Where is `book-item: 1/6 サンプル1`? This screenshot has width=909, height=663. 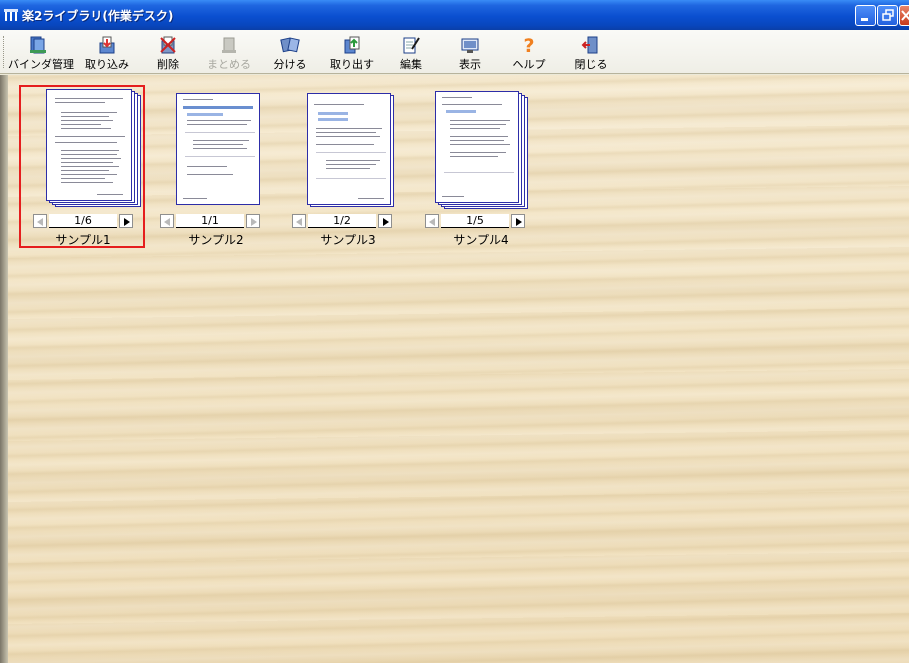
book-item: 1/6 サンプル1 is located at coordinates (82, 166).